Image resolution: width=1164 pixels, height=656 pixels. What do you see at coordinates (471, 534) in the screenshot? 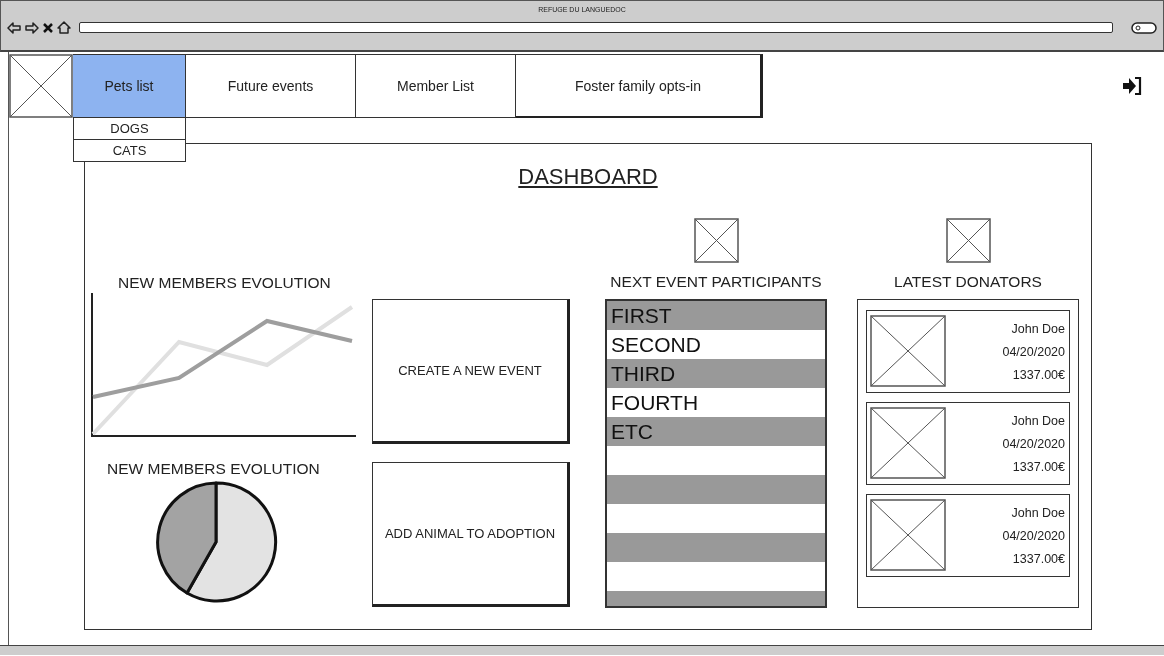
I see `action-button: ADD ANIMAL TO ADOPTION` at bounding box center [471, 534].